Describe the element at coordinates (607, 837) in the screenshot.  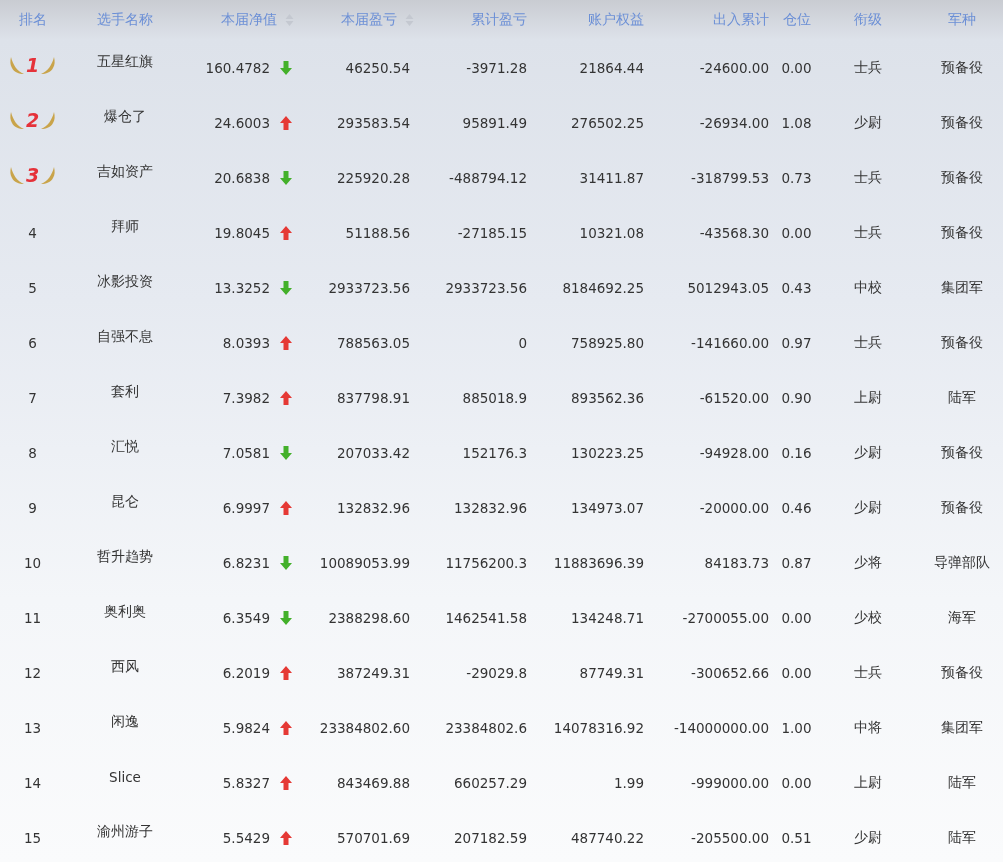
I see `table-cell: 487740.22` at that location.